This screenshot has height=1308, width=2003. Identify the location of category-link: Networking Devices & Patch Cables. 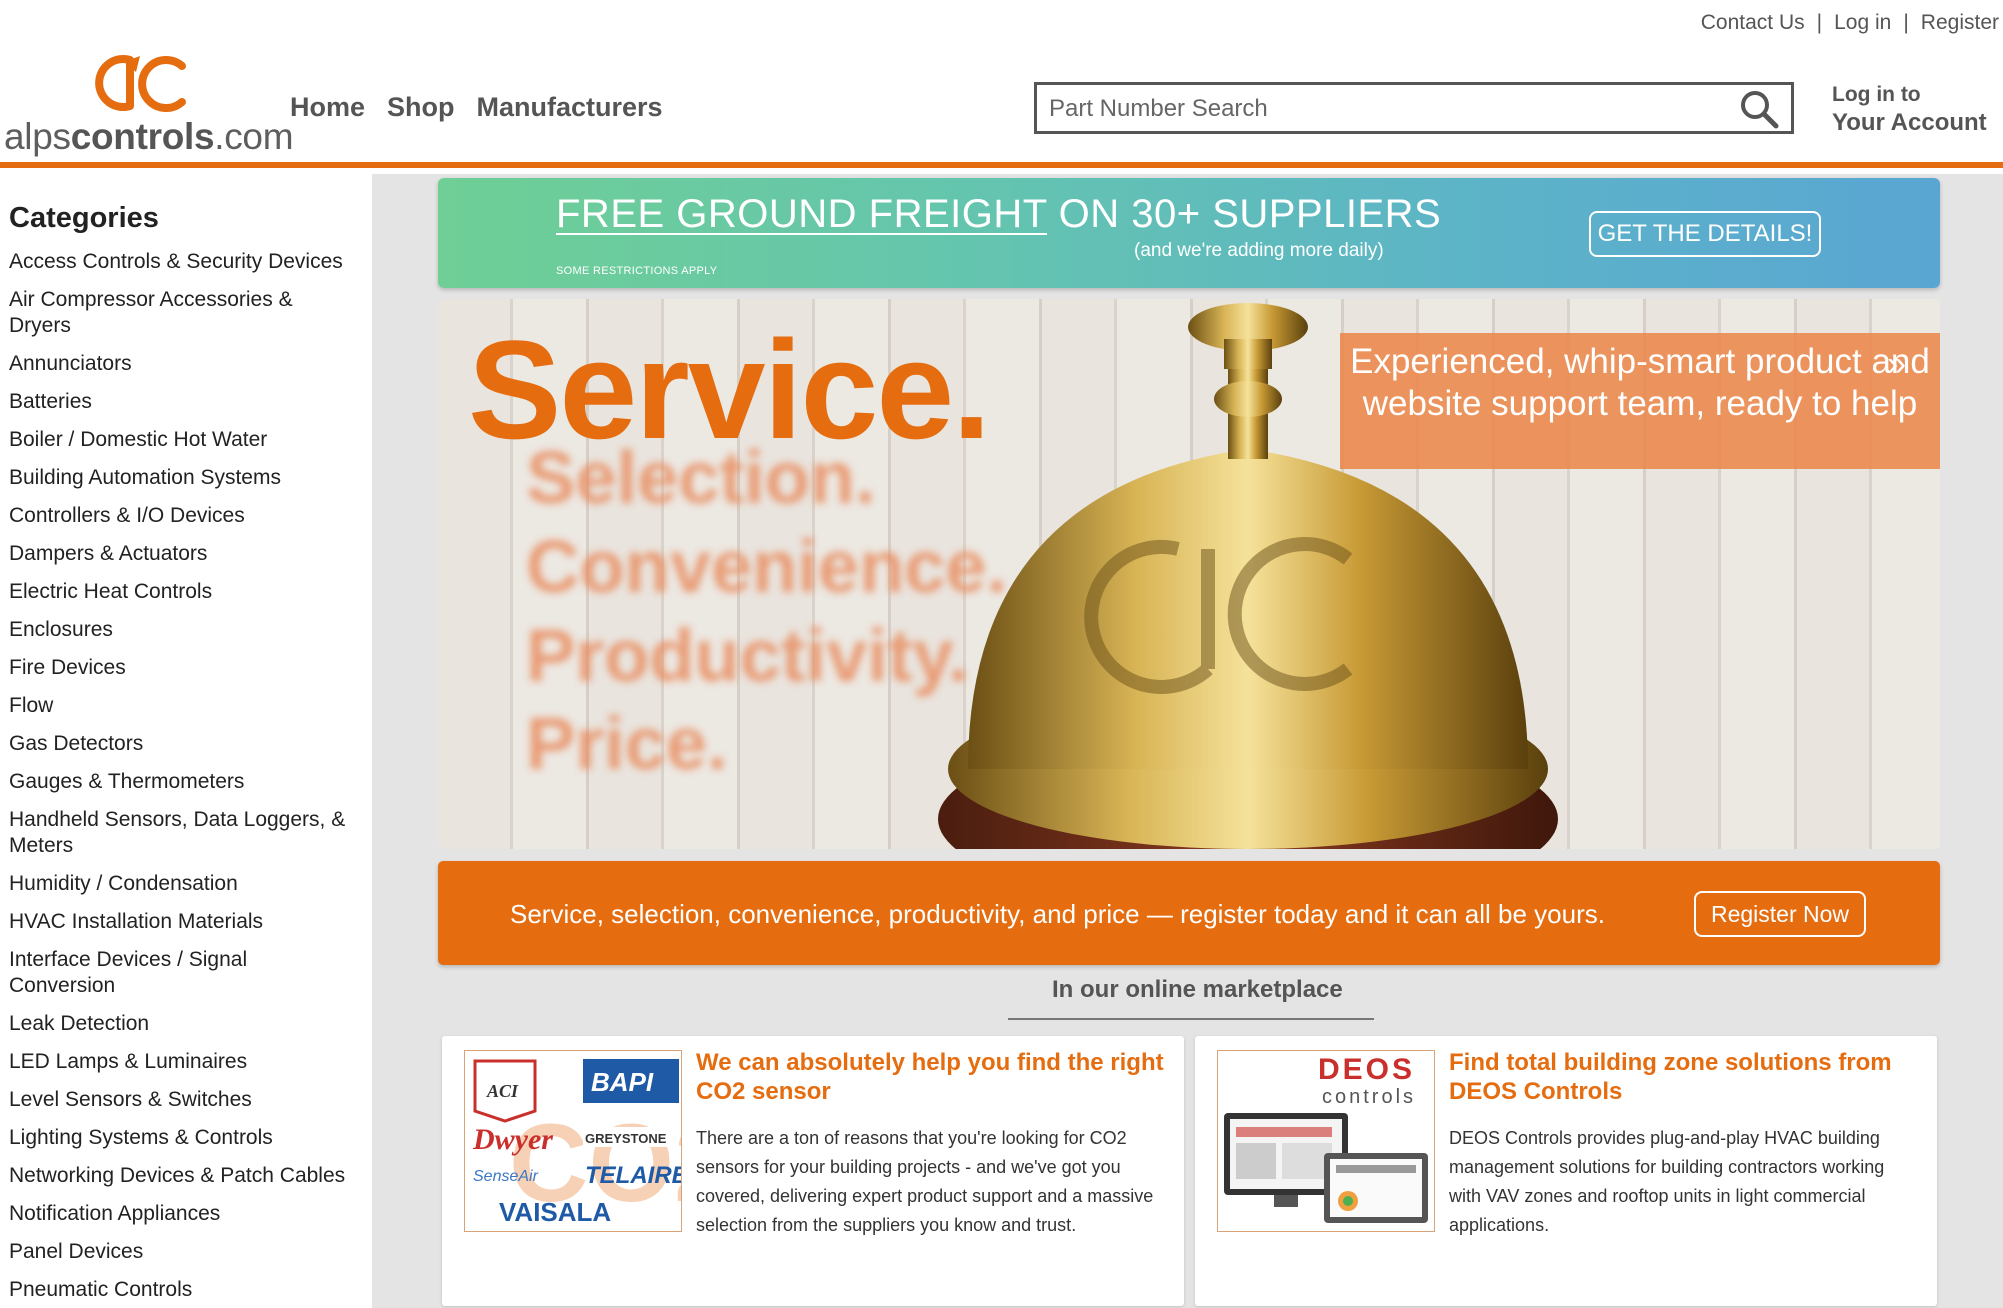
(181, 1176).